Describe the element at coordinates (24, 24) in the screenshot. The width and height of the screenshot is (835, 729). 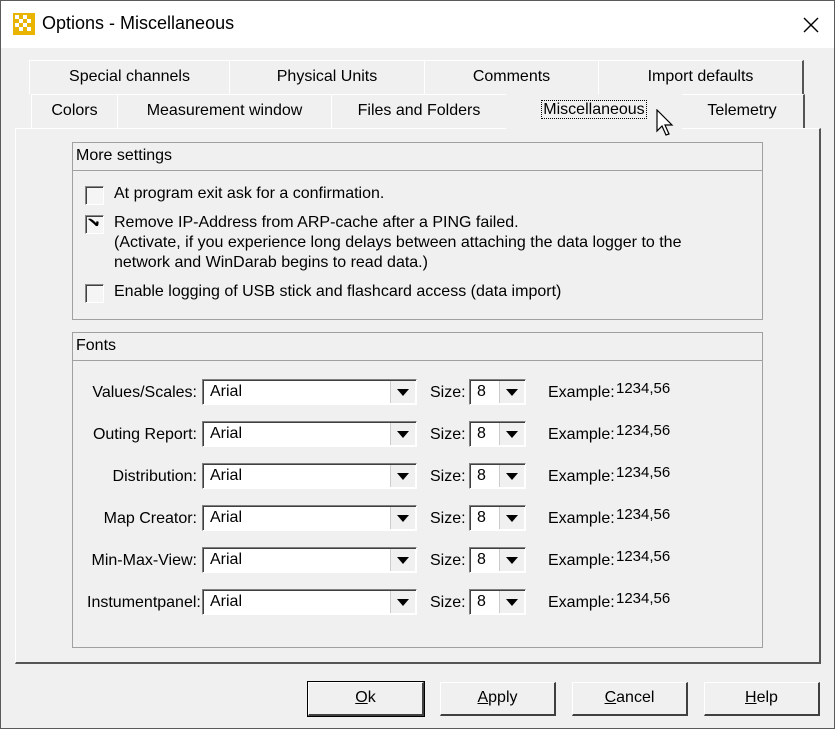
I see `app-icon` at that location.